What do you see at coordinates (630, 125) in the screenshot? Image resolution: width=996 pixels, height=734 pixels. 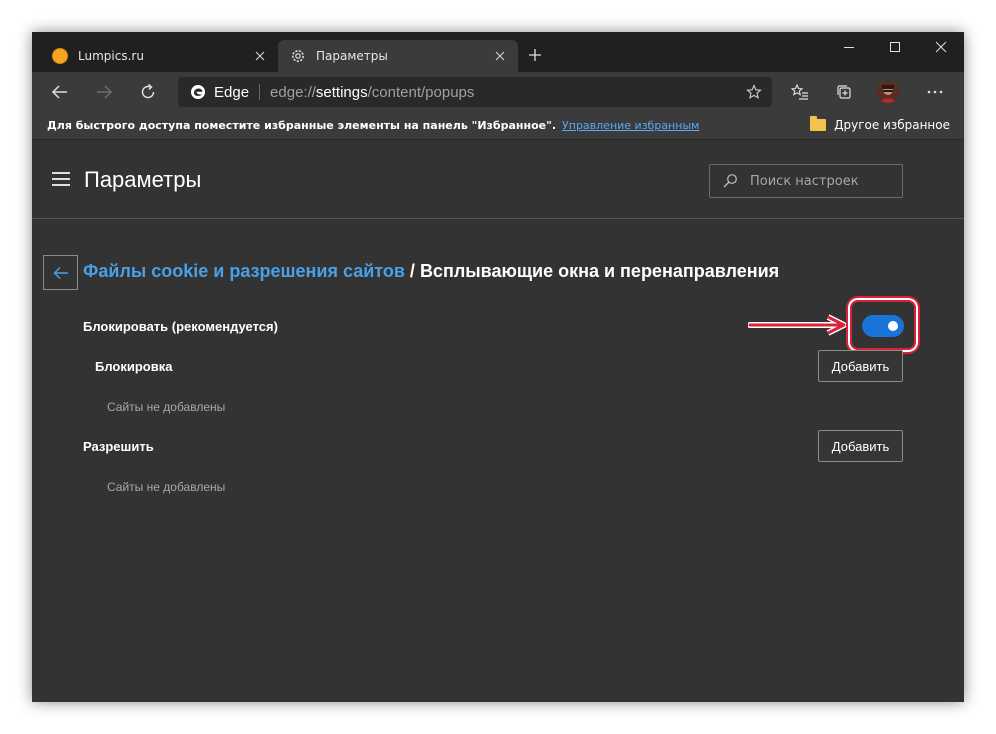 I see `manage-favorites-link: Управление избранным` at bounding box center [630, 125].